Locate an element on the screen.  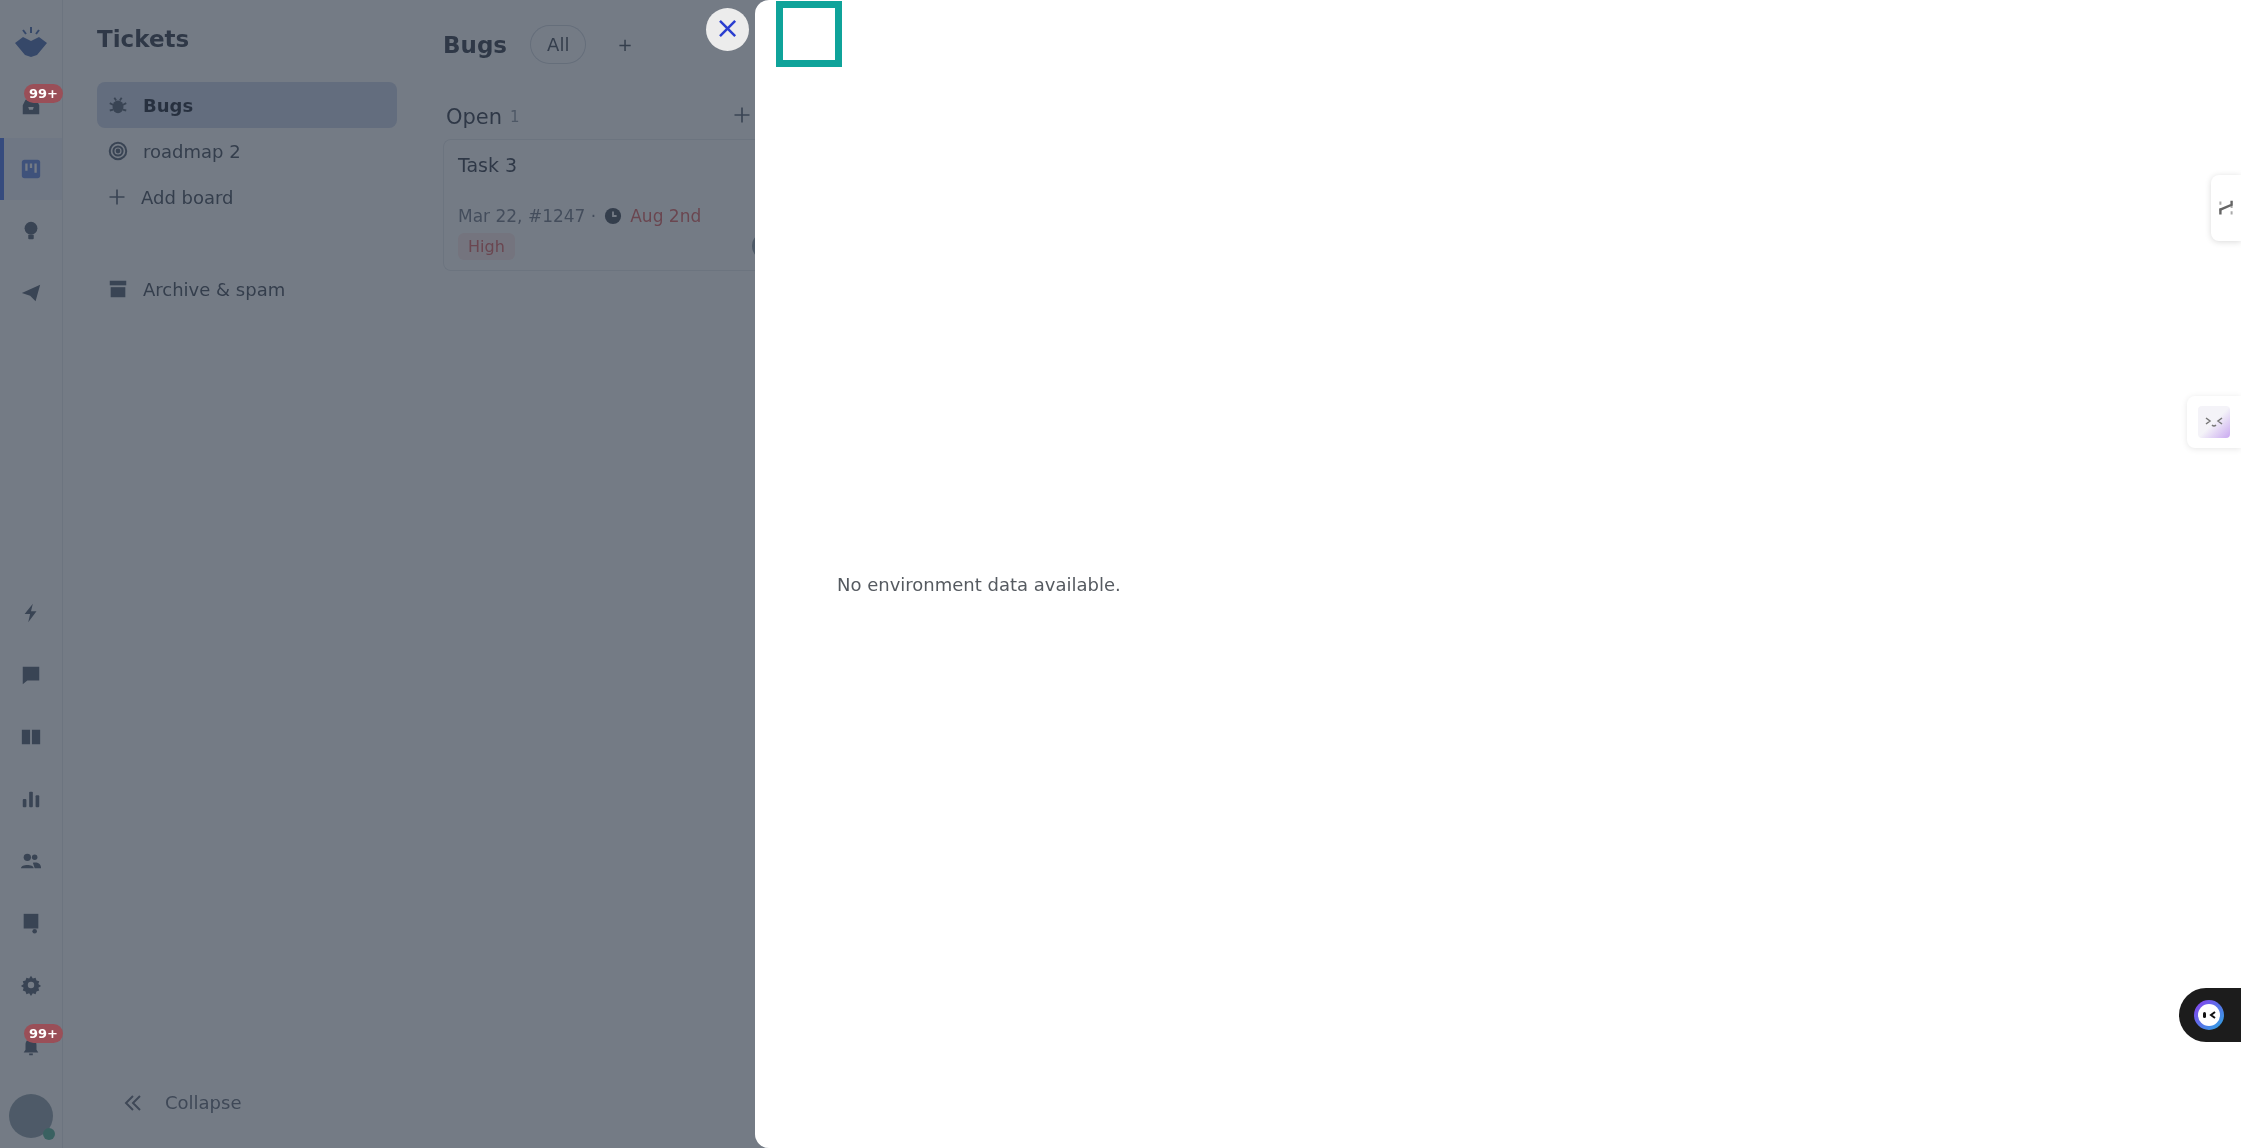
close-button: × is located at coordinates (727, 29).